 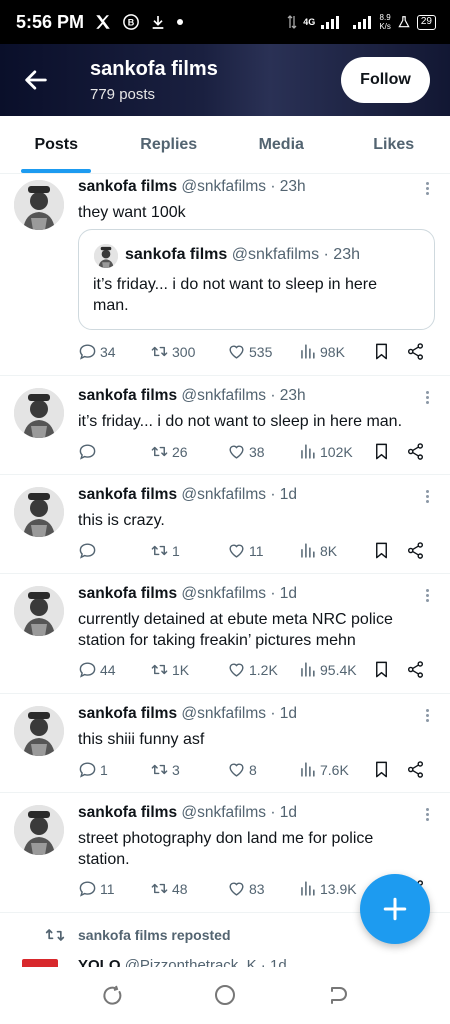 I want to click on back-icon, so click(x=338, y=995).